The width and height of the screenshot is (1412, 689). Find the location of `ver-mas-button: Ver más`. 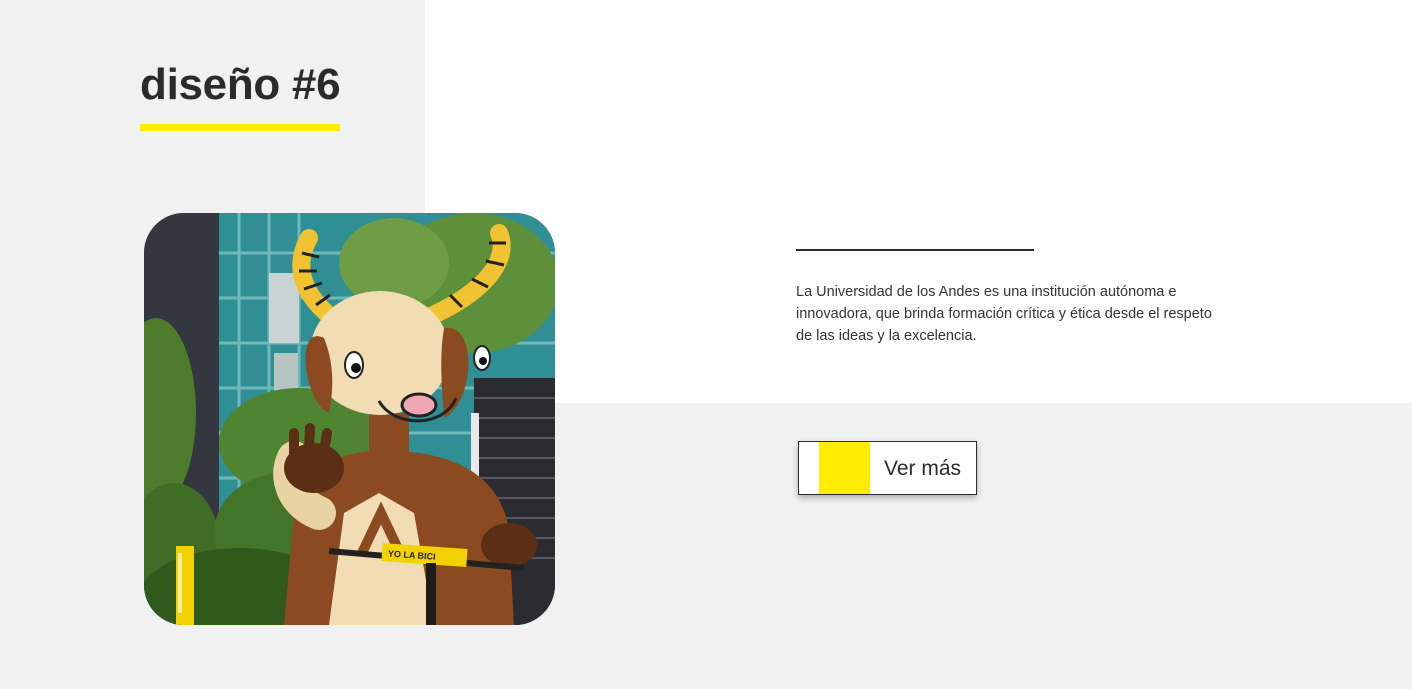

ver-mas-button: Ver más is located at coordinates (887, 468).